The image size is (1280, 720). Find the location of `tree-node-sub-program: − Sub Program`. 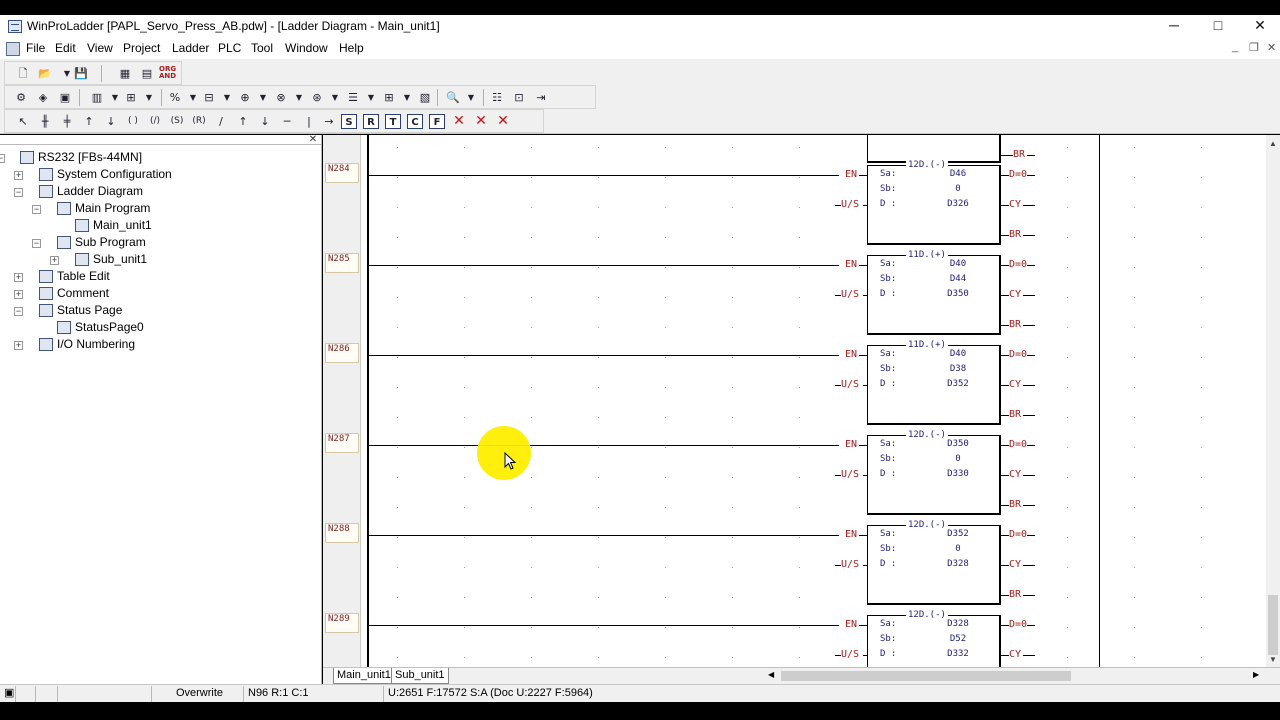

tree-node-sub-program: − Sub Program is located at coordinates (160, 243).